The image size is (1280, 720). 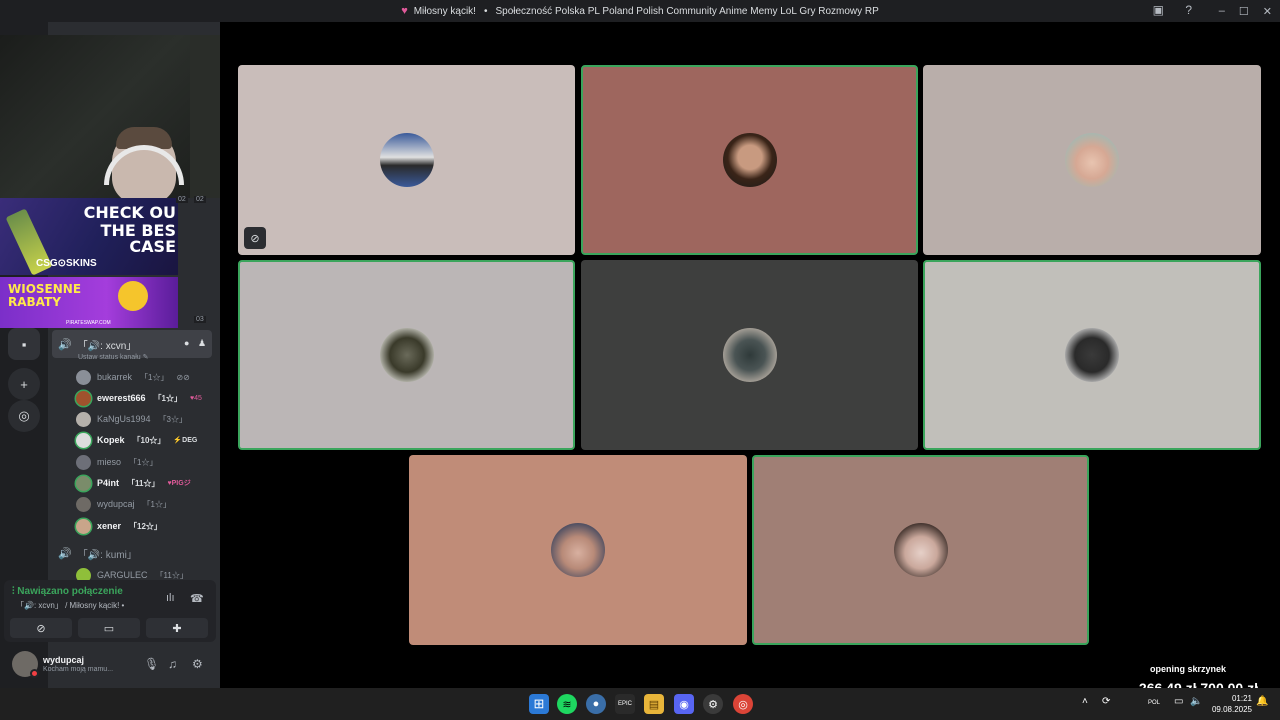 What do you see at coordinates (149, 440) in the screenshot?
I see `member-level: 「10☆」` at bounding box center [149, 440].